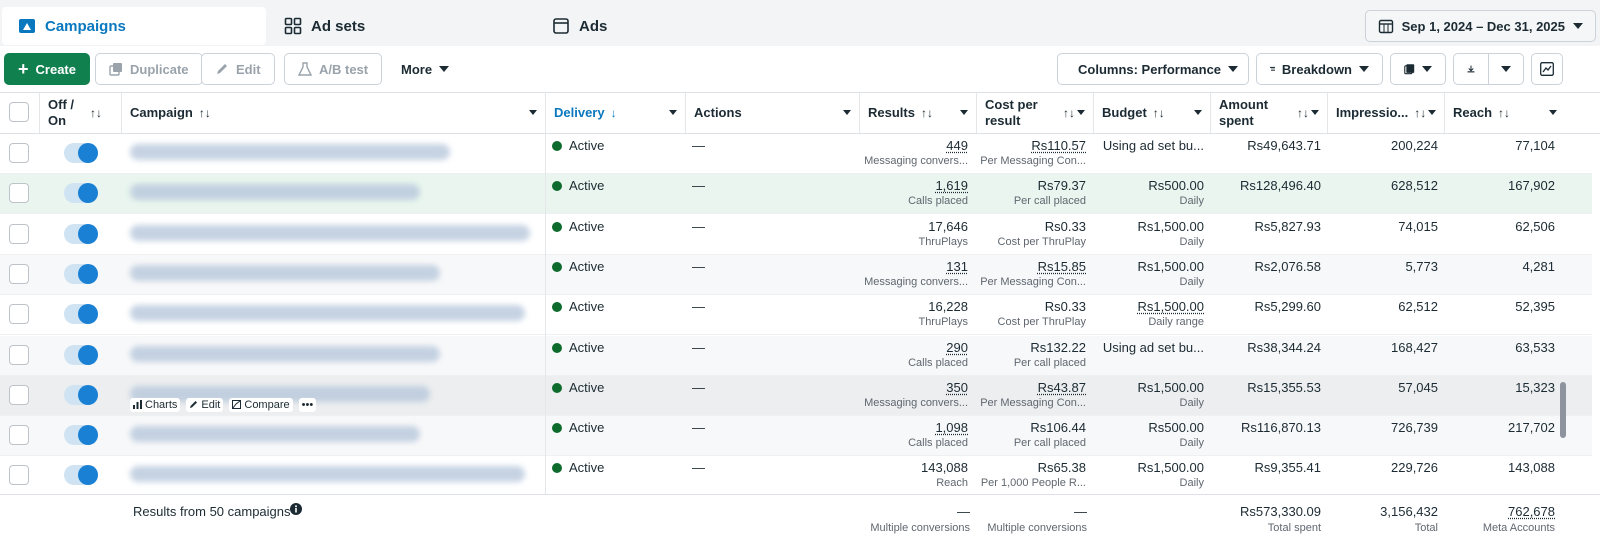 This screenshot has width=1600, height=550. I want to click on select-all-checkbox, so click(19, 112).